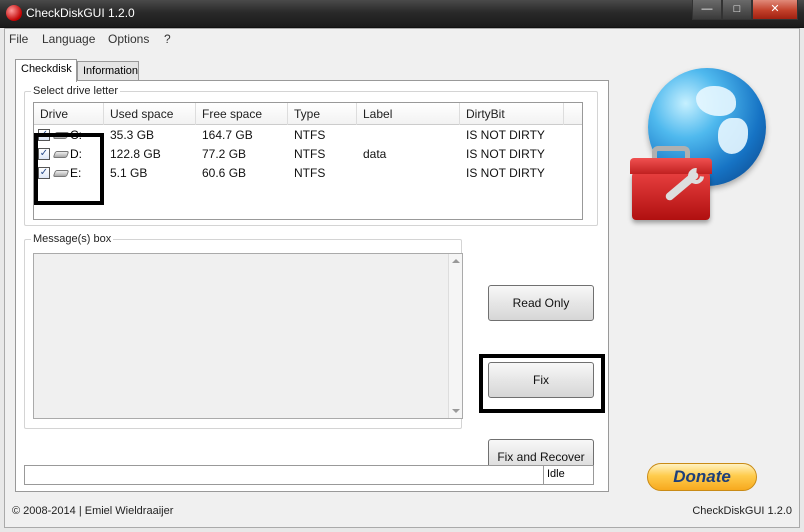  What do you see at coordinates (80, 13) in the screenshot?
I see `window-title: CheckDiskGUI 1.2.0` at bounding box center [80, 13].